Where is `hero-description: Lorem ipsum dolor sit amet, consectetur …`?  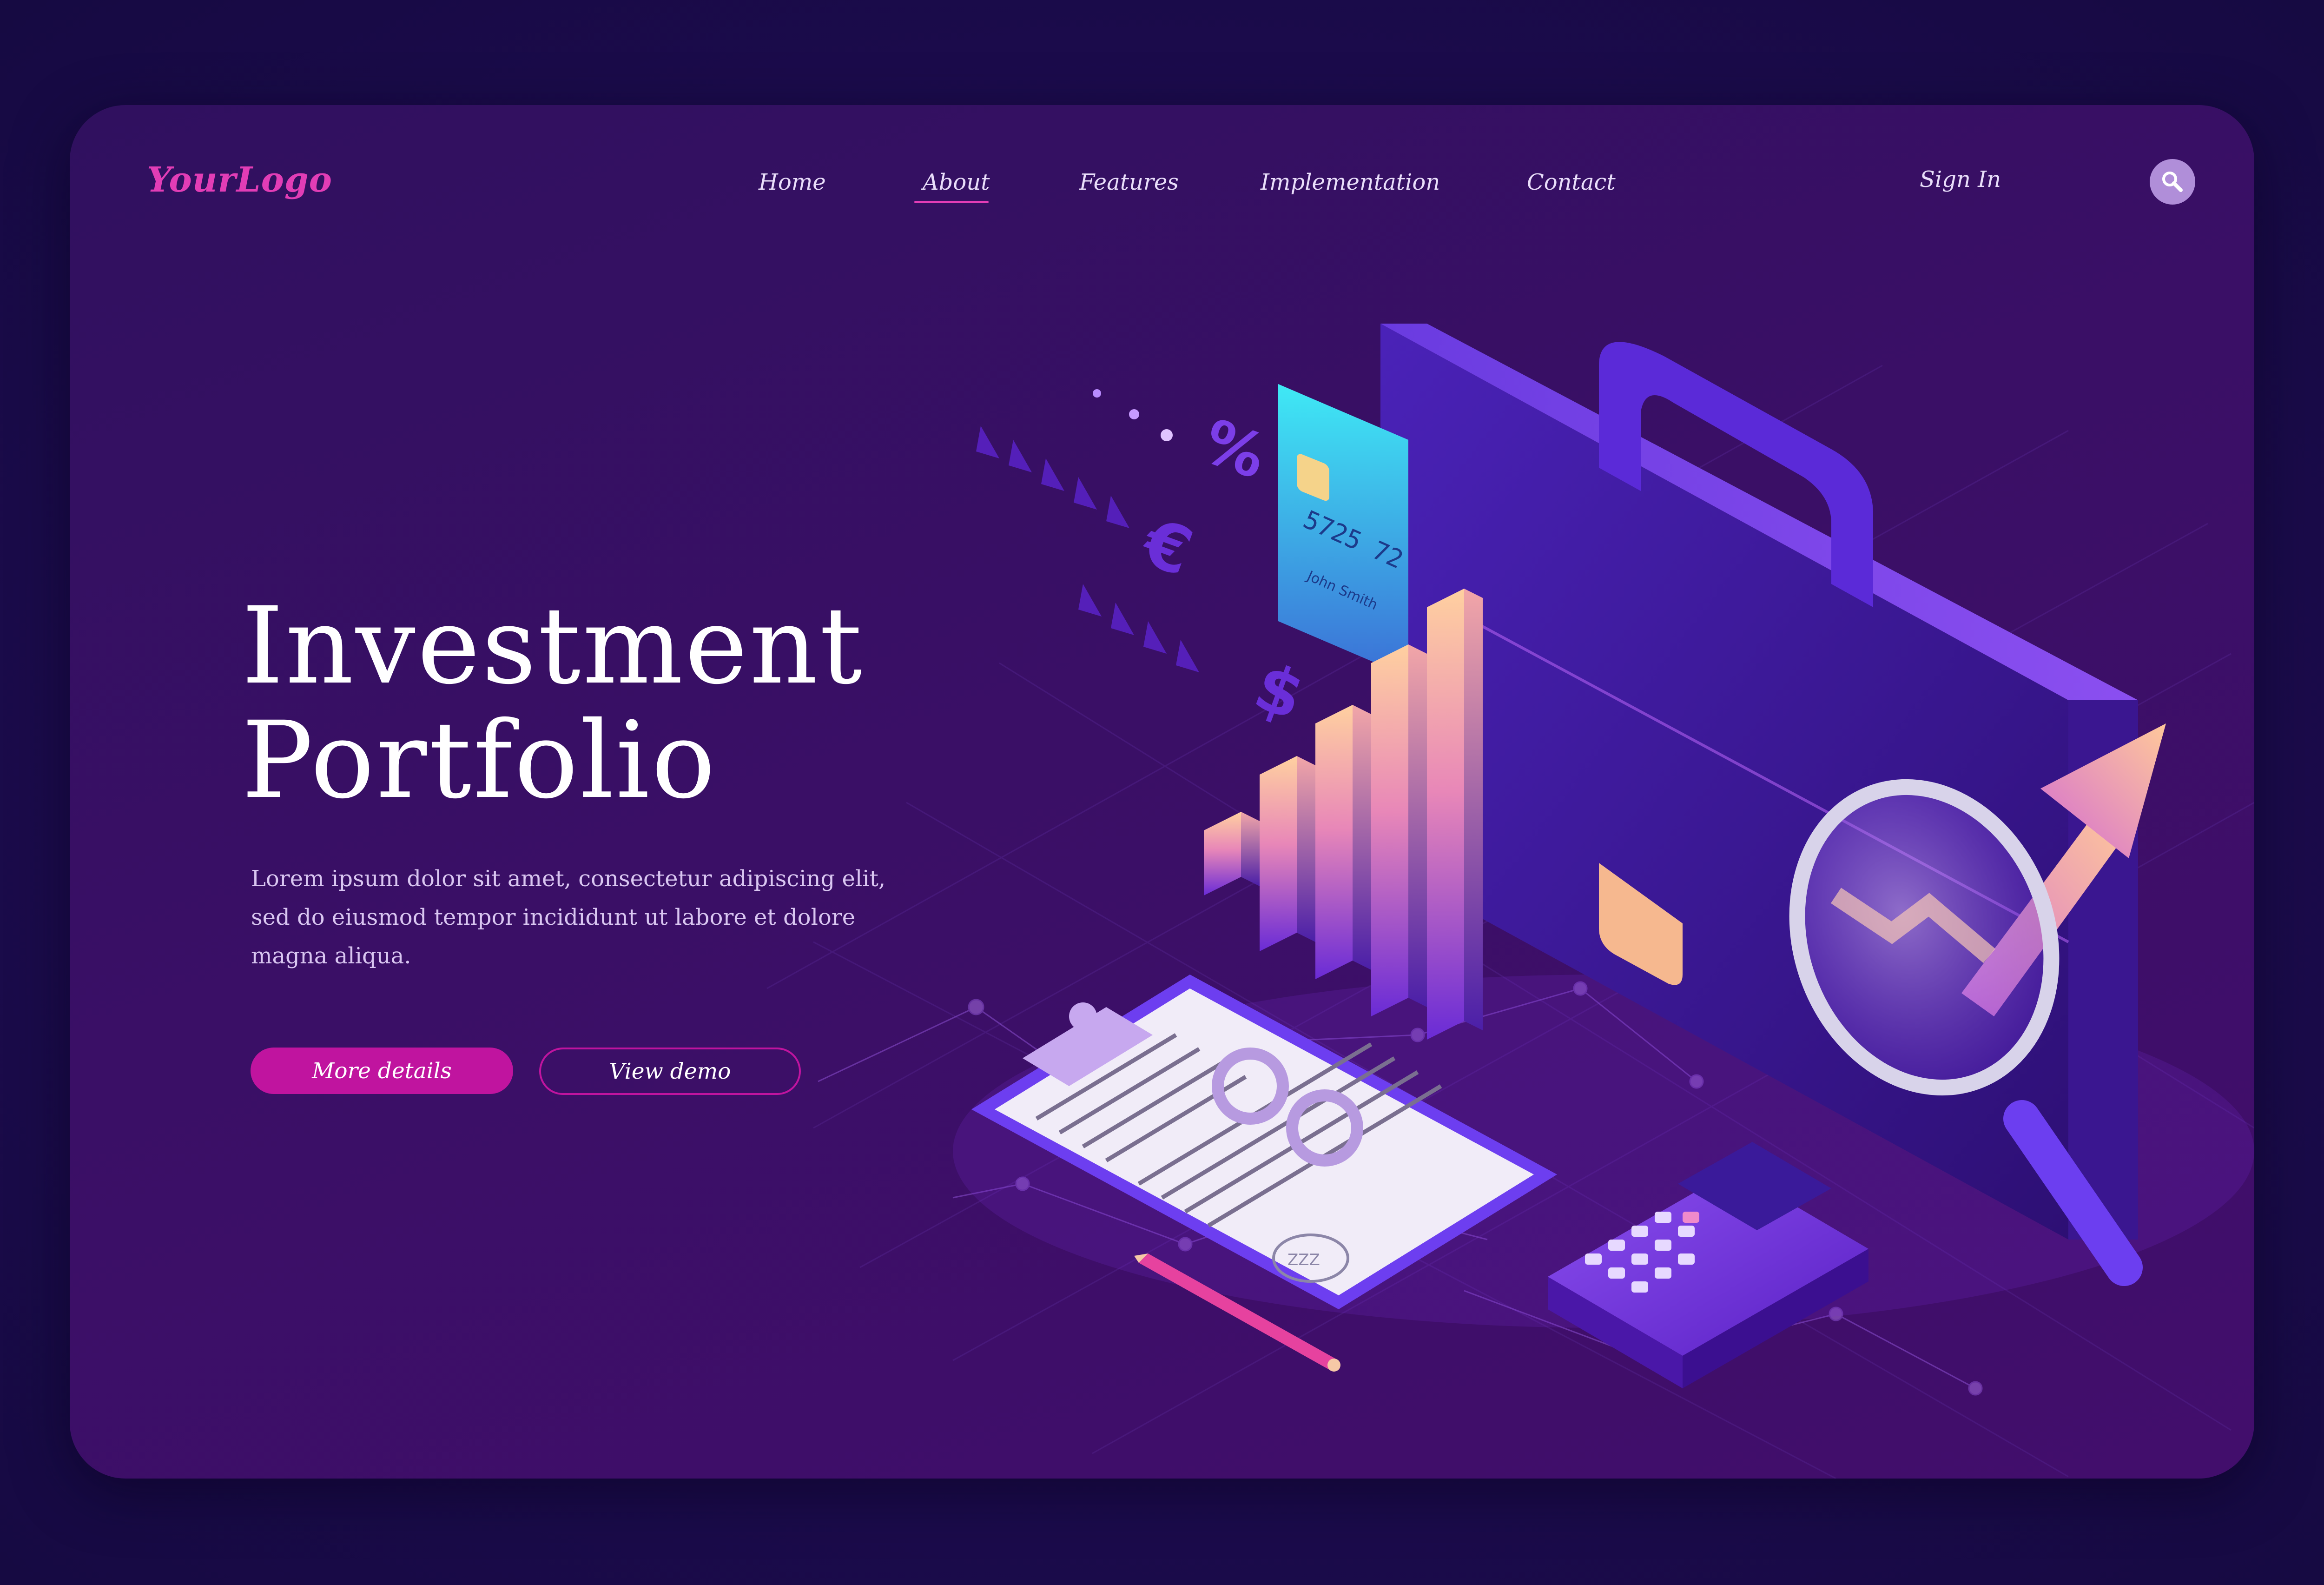
hero-description: Lorem ipsum dolor sit amet, consectetur … is located at coordinates (568, 918).